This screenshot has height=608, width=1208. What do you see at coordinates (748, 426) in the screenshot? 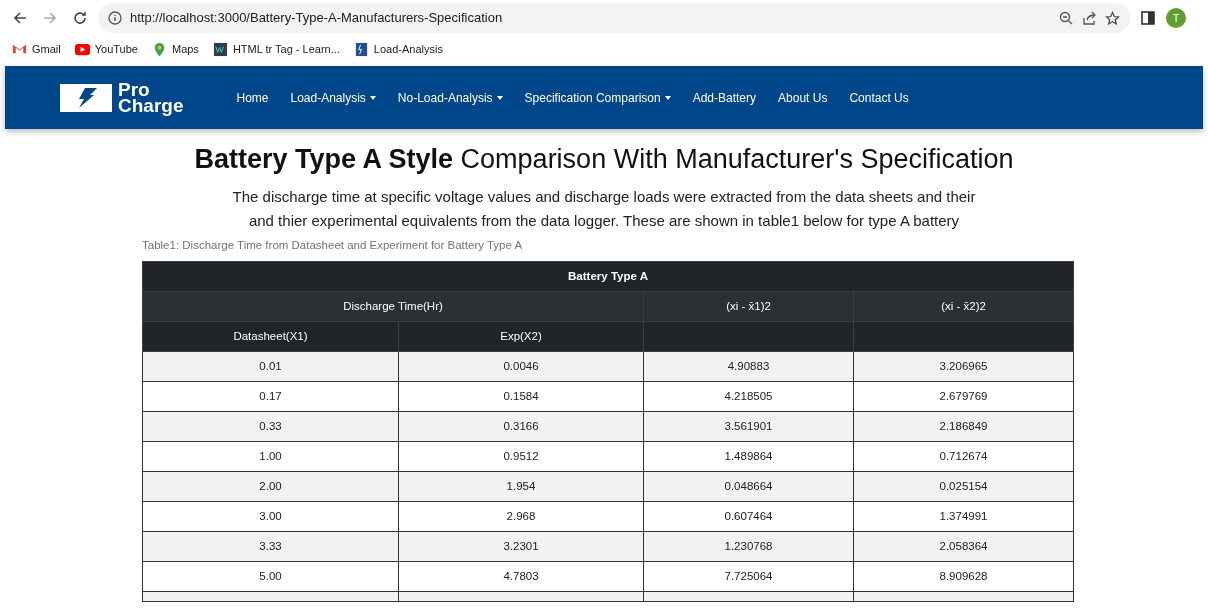
I see `table-cell: 3.561901` at bounding box center [748, 426].